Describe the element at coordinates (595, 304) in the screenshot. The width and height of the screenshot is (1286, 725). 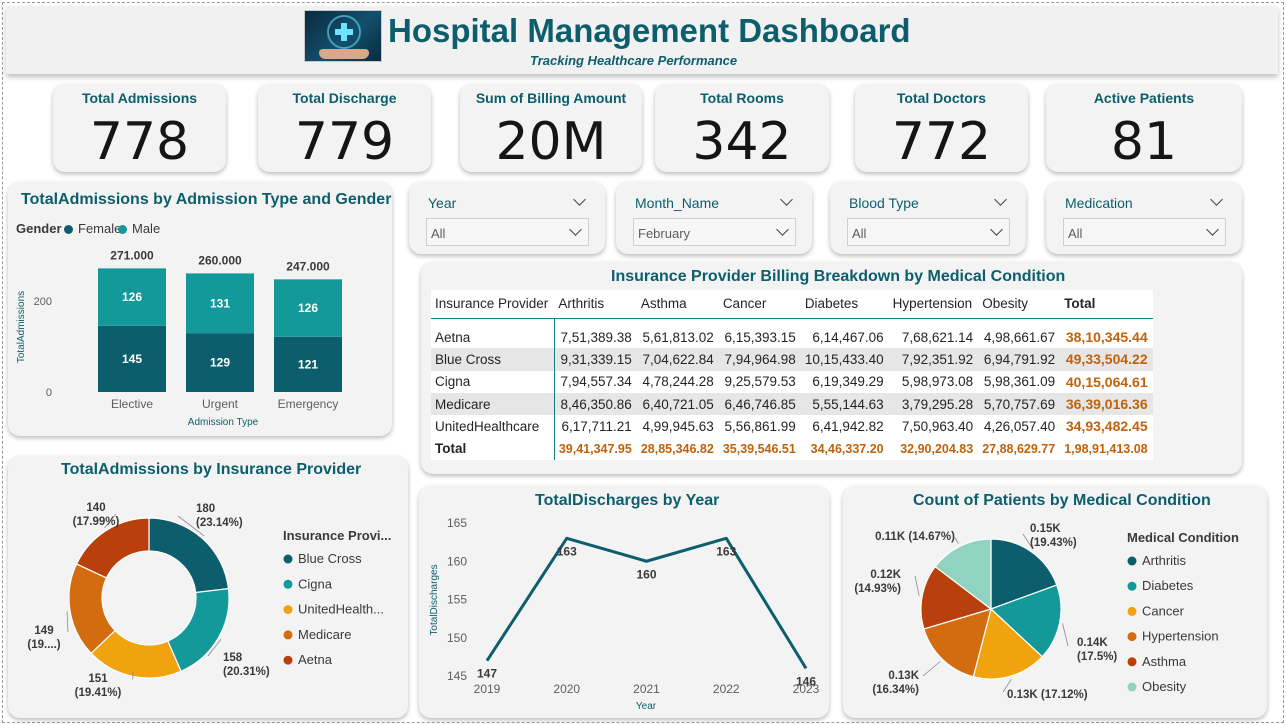
I see `matrix-column-header: Arthritis` at that location.